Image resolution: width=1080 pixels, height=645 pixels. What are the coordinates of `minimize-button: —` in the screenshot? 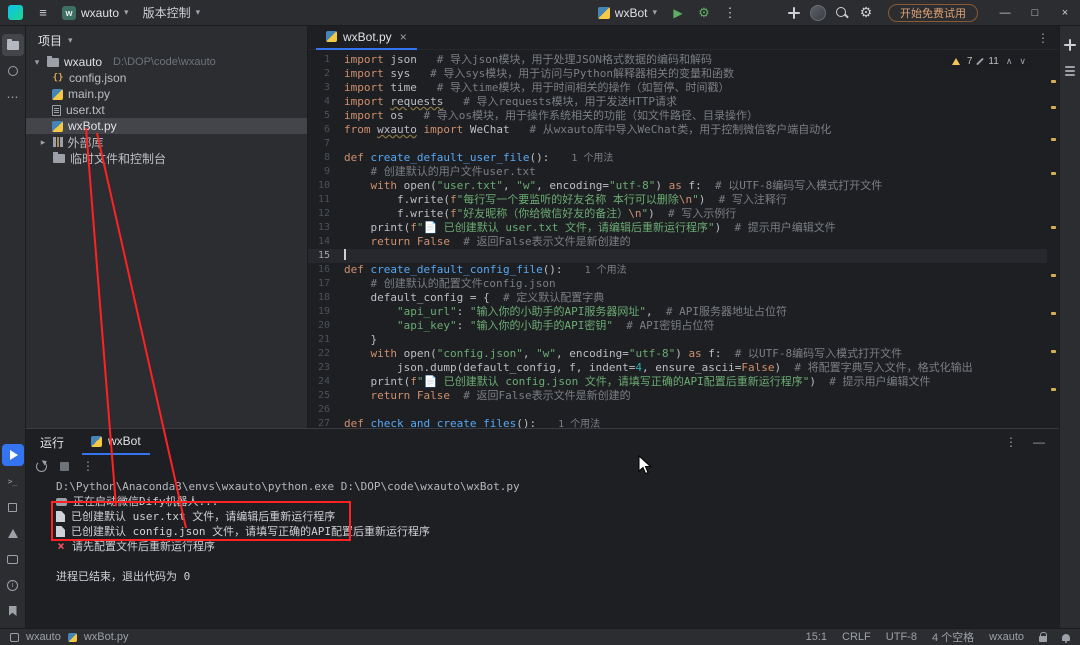 It's located at (1005, 13).